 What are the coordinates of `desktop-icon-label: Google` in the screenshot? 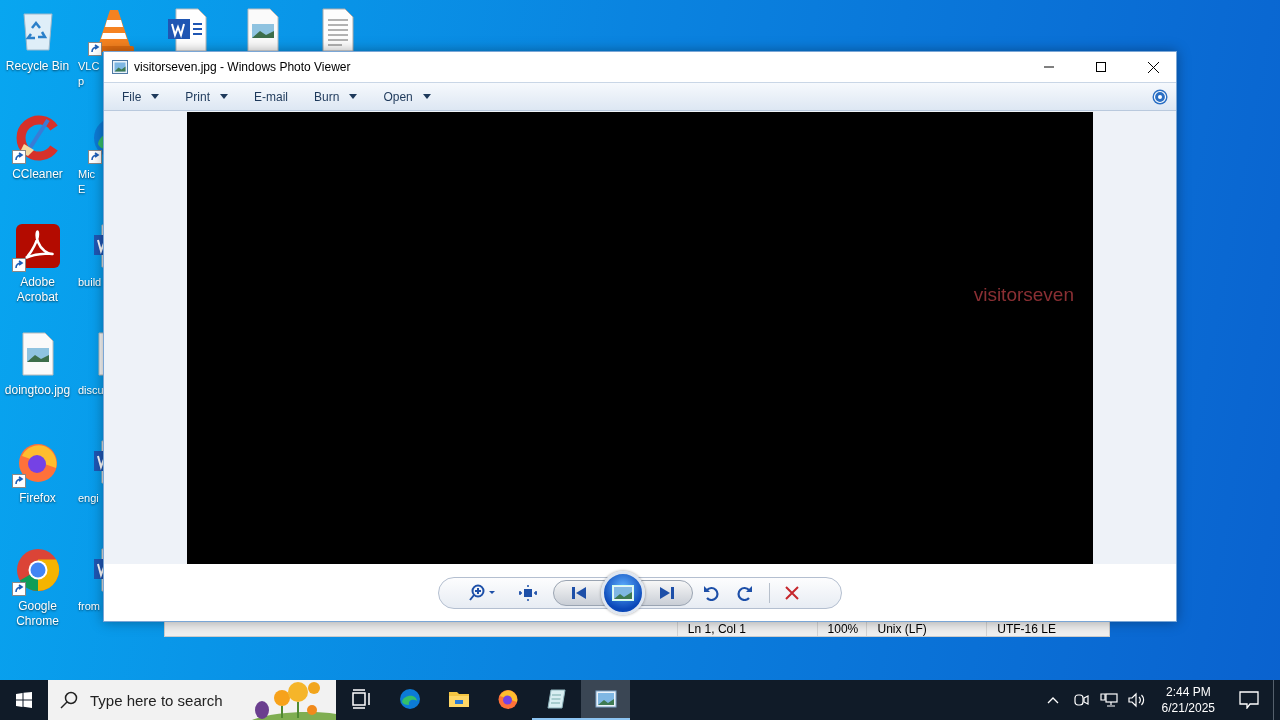 It's located at (37, 606).